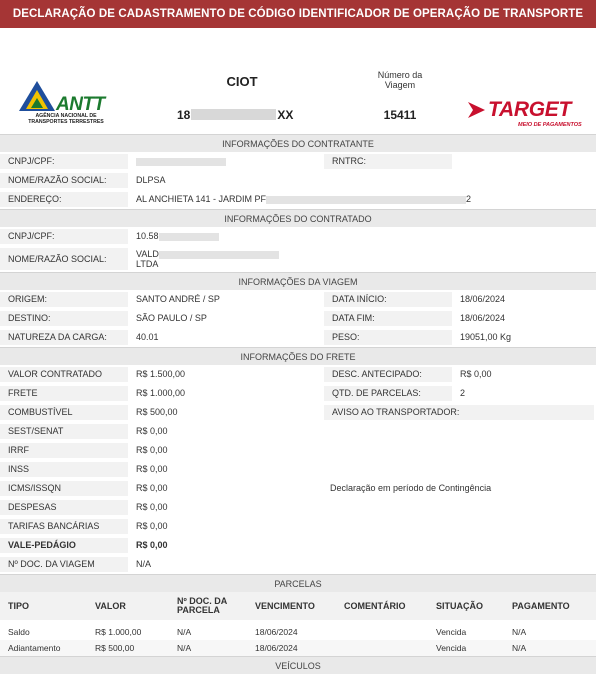 This screenshot has height=685, width=596. What do you see at coordinates (529, 109) in the screenshot?
I see `target-logo-text: TARGET` at bounding box center [529, 109].